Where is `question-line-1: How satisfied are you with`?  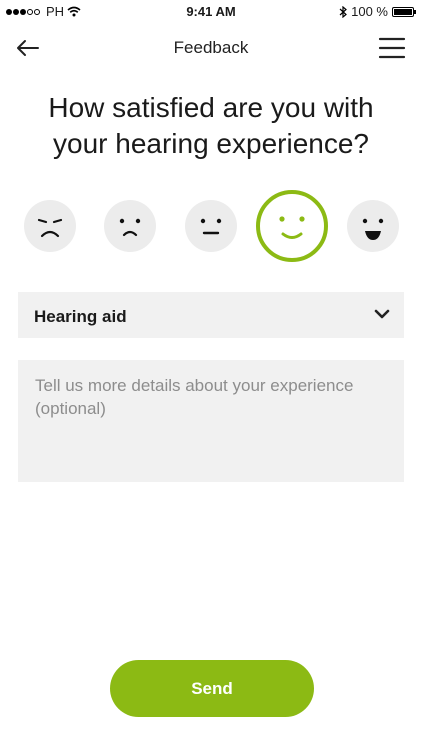
question-line-1: How satisfied are you with is located at coordinates (211, 107).